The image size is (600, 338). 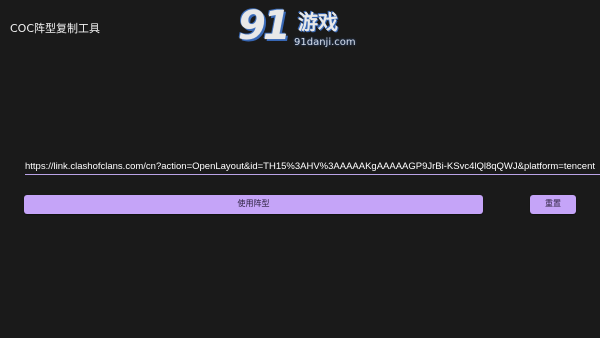 I want to click on layout-link-field, so click(x=312, y=164).